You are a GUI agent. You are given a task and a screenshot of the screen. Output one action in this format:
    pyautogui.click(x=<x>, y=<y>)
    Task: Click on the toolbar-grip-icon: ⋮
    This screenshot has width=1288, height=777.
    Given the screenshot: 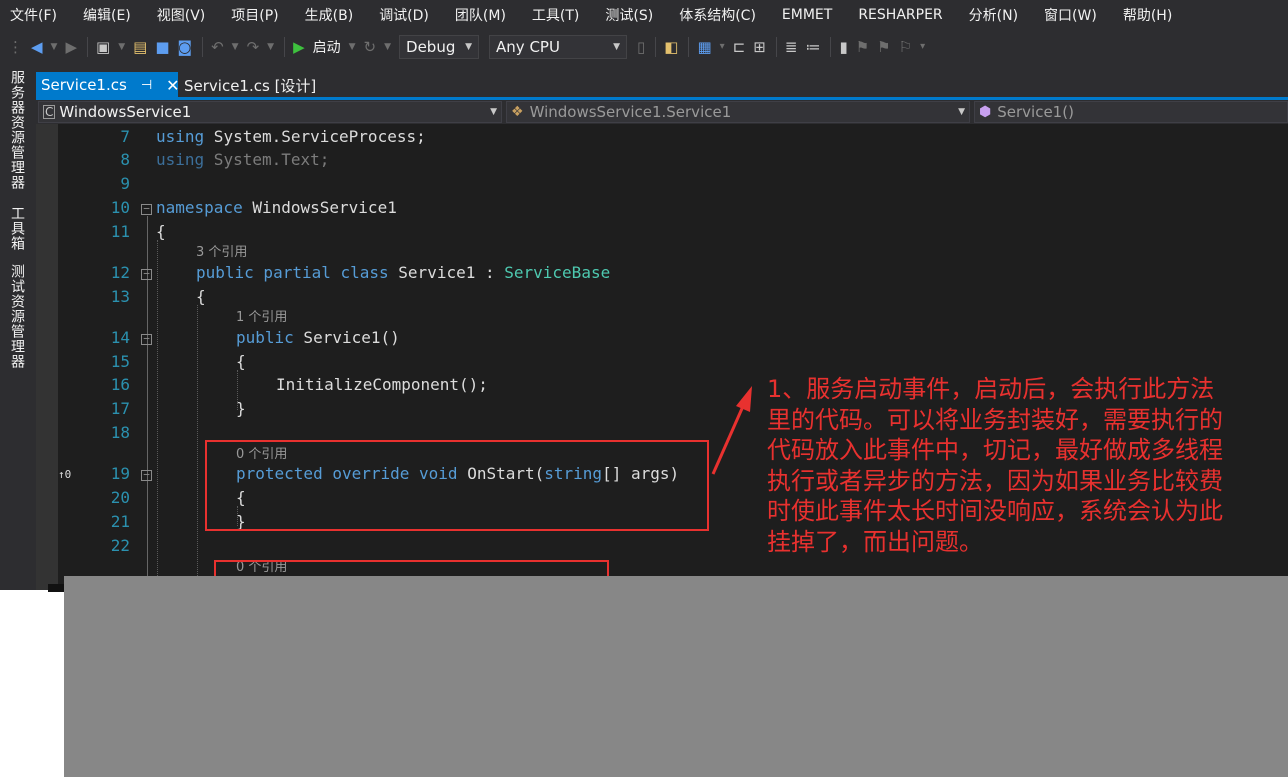 What is the action you would take?
    pyautogui.click(x=15, y=46)
    